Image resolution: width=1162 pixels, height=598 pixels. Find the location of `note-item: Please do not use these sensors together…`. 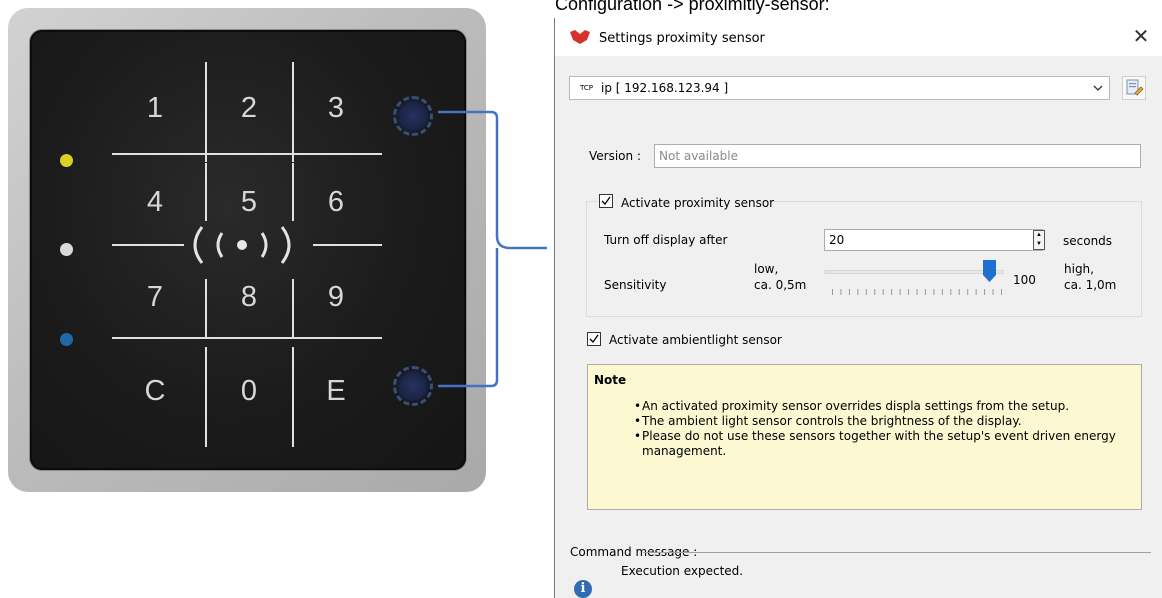

note-item: Please do not use these sensors together… is located at coordinates (884, 444).